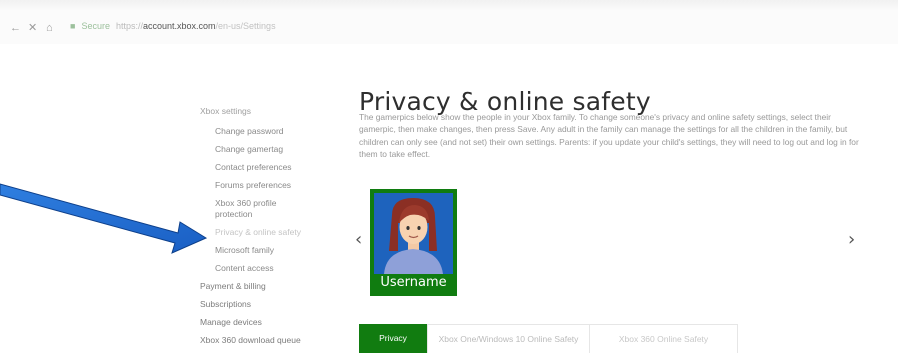 The image size is (898, 354). What do you see at coordinates (129, 26) in the screenshot?
I see `url-protocol: https://` at bounding box center [129, 26].